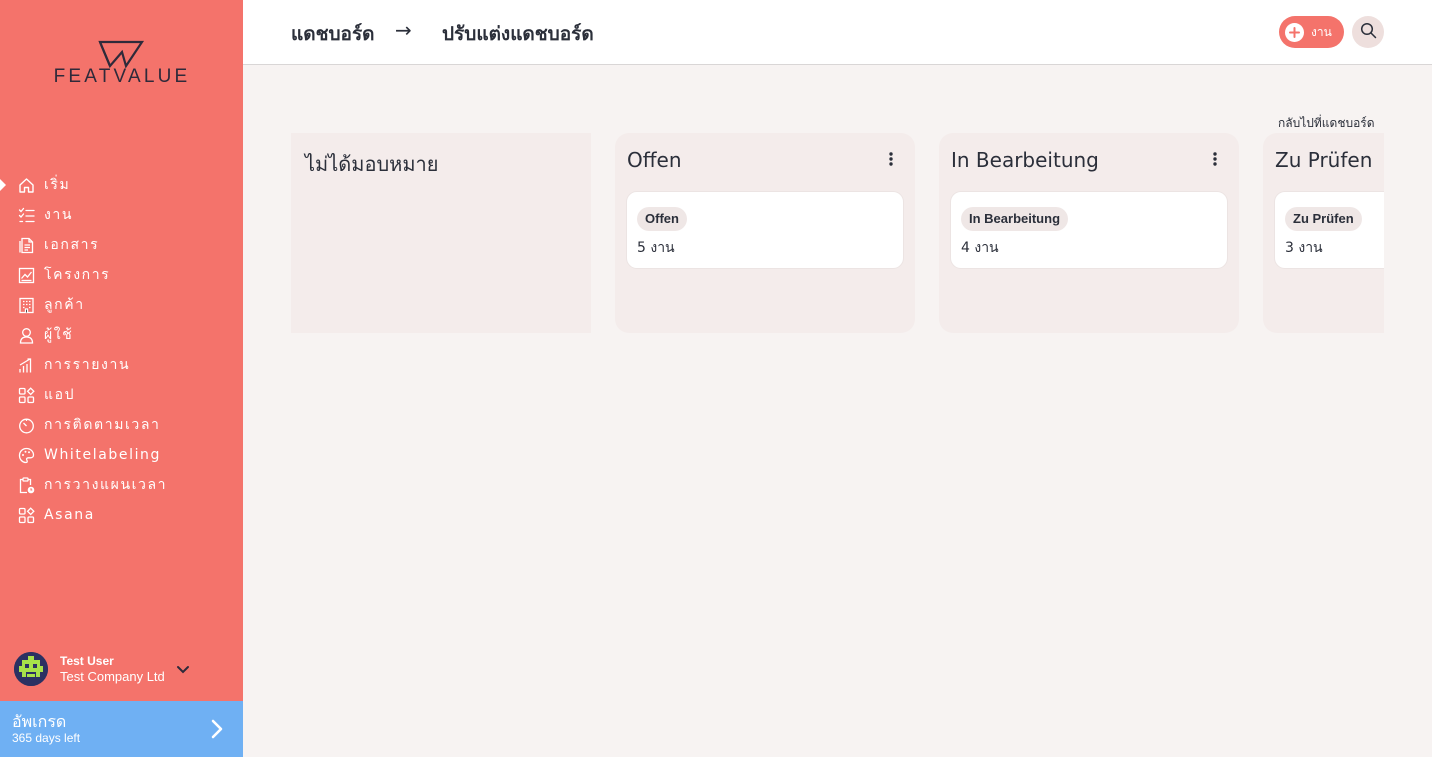 The image size is (1432, 757). Describe the element at coordinates (26, 335) in the screenshot. I see `user-icon` at that location.